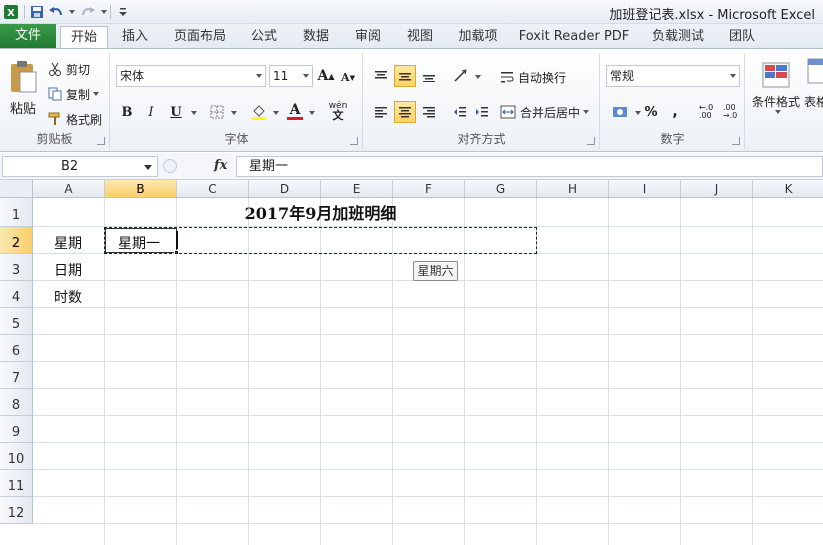 The height and width of the screenshot is (545, 823). I want to click on column-header-f: F, so click(429, 189).